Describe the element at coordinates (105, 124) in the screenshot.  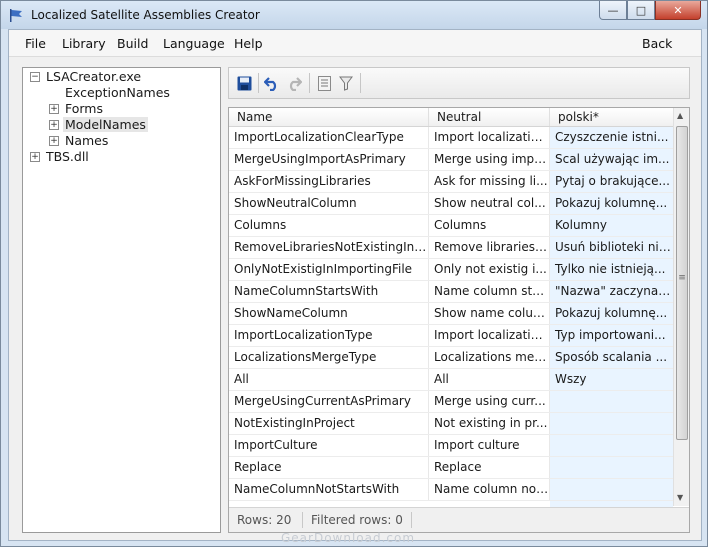
I see `tree-node-modelnames: ModelNames` at that location.